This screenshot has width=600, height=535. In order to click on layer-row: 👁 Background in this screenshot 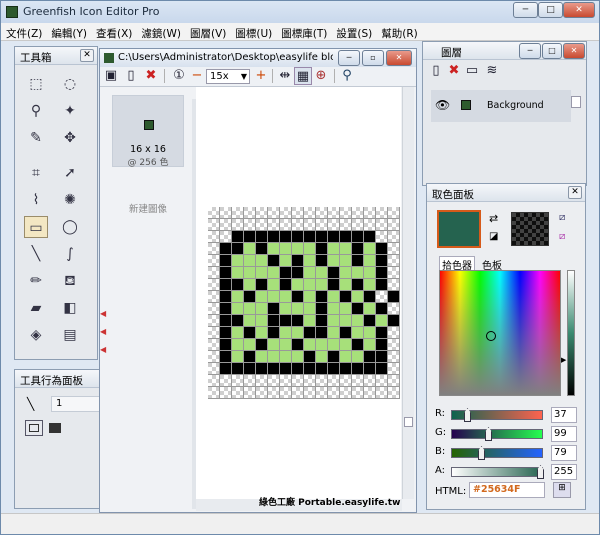, I will do `click(501, 106)`.